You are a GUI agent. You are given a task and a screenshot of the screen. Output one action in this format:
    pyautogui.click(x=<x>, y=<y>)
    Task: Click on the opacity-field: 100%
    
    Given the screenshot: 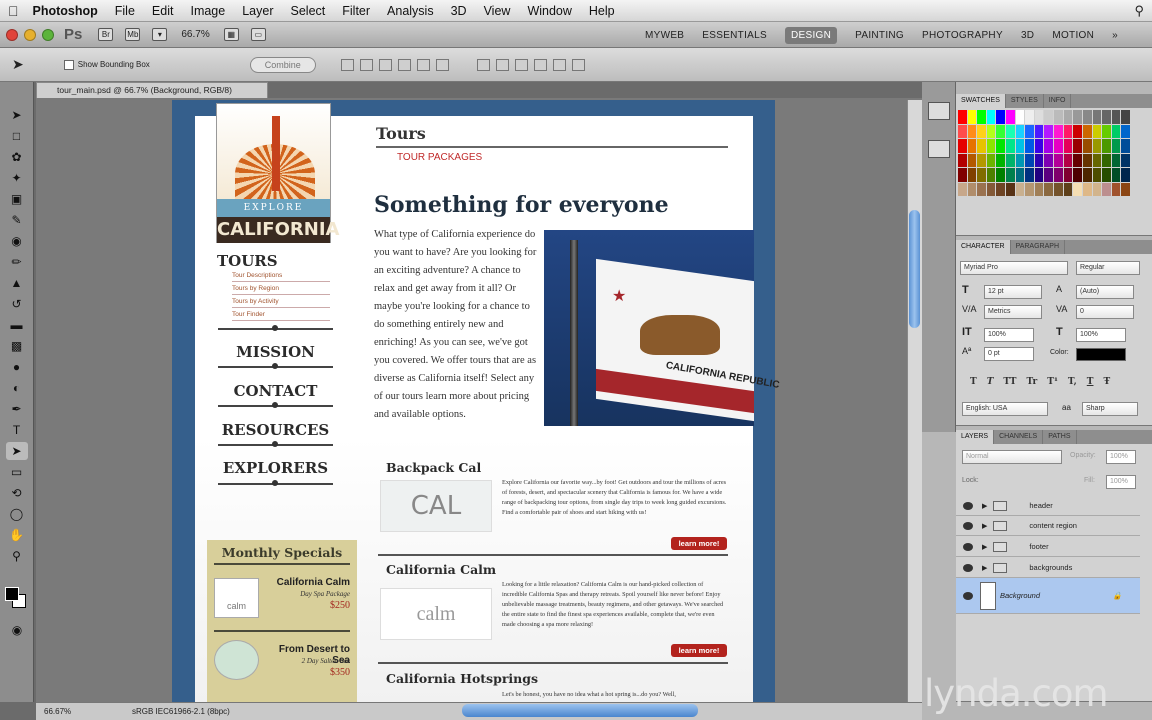 What is the action you would take?
    pyautogui.click(x=1121, y=457)
    